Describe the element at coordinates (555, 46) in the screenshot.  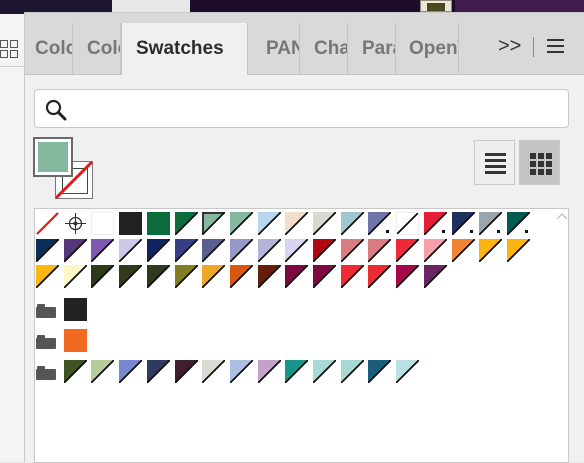
I see `panel-menu-icon` at that location.